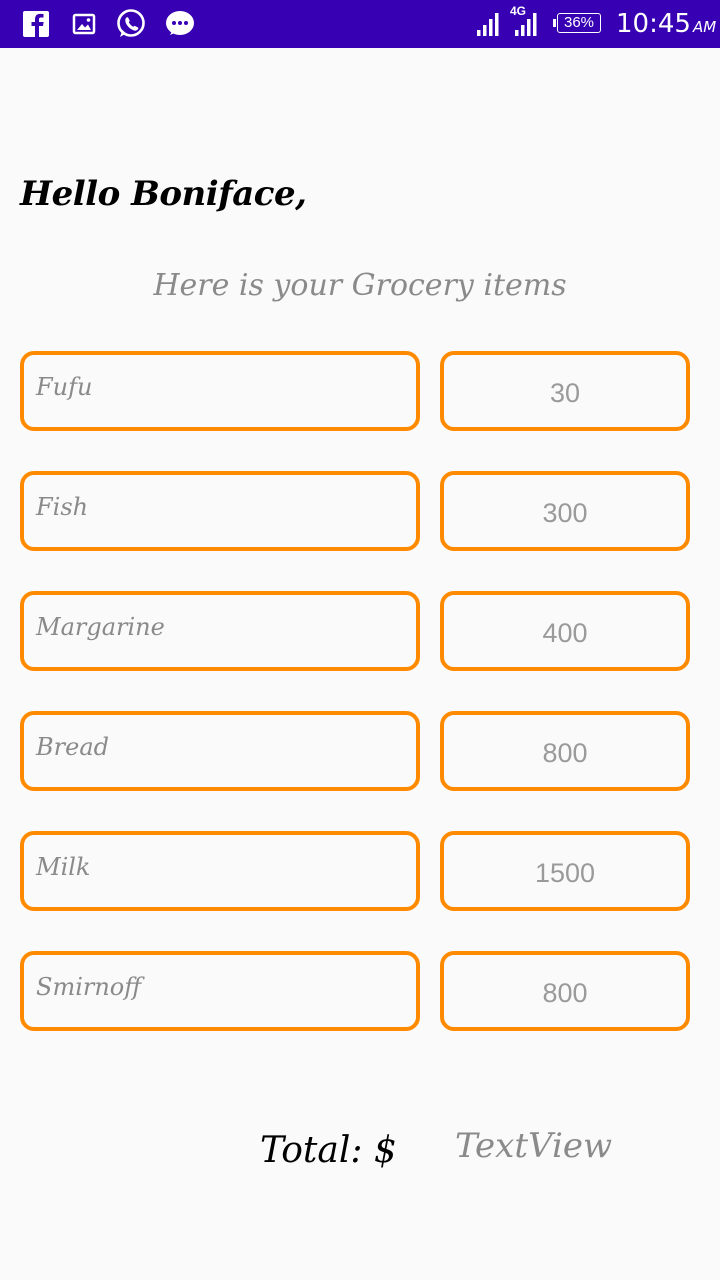  What do you see at coordinates (36, 24) in the screenshot?
I see `facebook-icon` at bounding box center [36, 24].